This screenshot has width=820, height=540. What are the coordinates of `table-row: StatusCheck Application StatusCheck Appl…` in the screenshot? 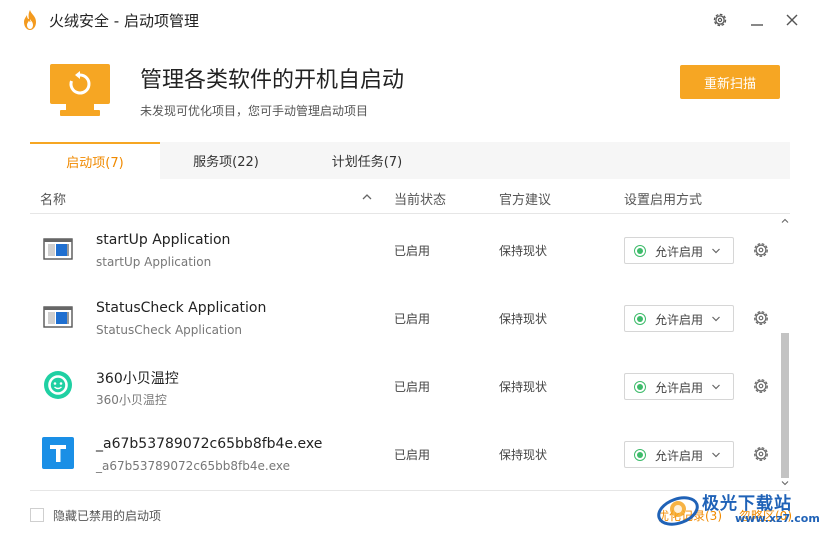 It's located at (402, 317).